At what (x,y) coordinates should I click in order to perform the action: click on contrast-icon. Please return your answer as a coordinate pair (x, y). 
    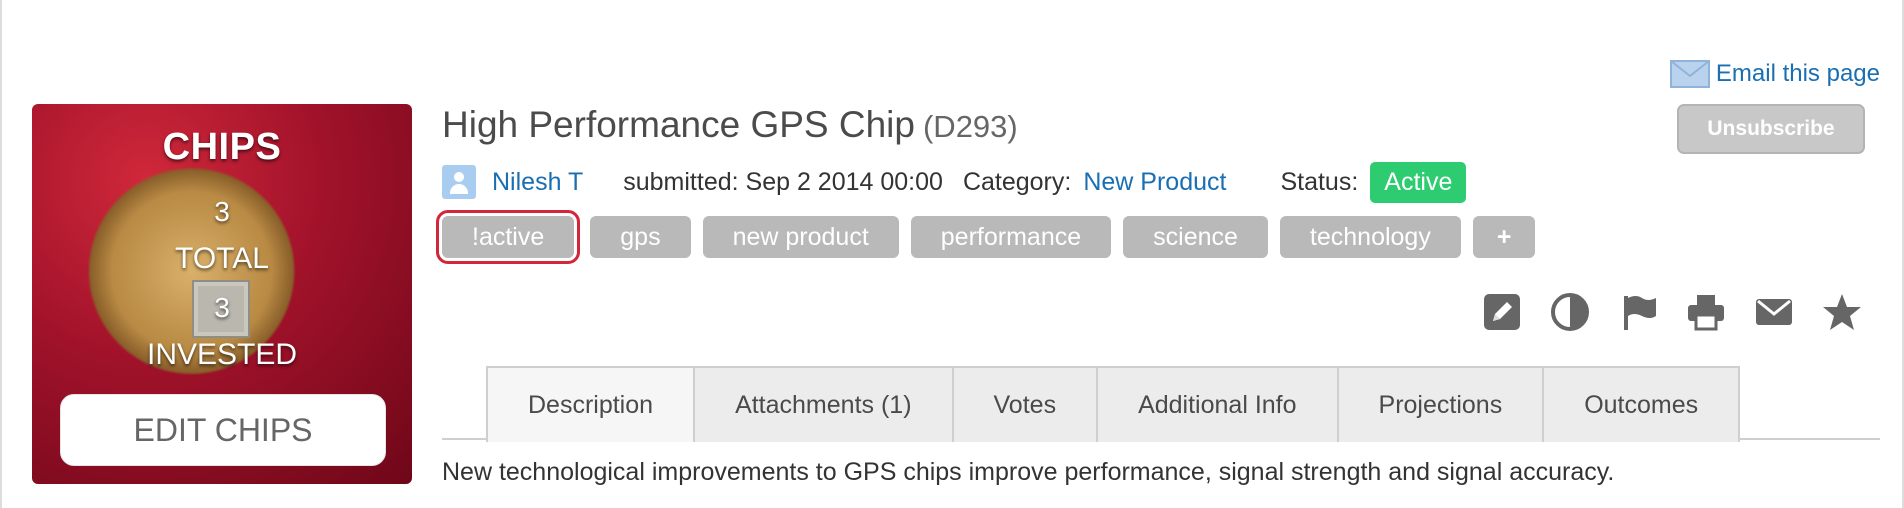
    Looking at the image, I should click on (1570, 312).